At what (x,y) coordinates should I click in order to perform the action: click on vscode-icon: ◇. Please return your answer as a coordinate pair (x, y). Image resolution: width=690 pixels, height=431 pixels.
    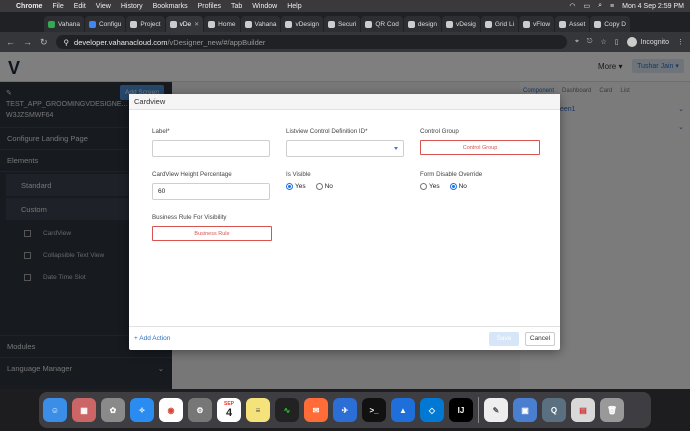
    Looking at the image, I should click on (432, 410).